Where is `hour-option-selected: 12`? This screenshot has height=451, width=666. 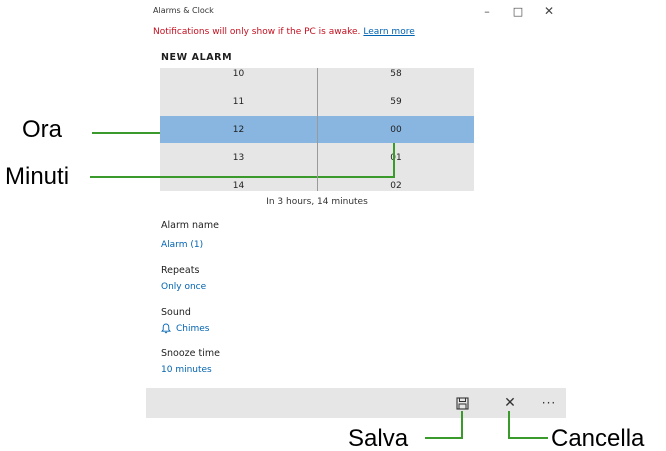
hour-option-selected: 12 is located at coordinates (238, 129).